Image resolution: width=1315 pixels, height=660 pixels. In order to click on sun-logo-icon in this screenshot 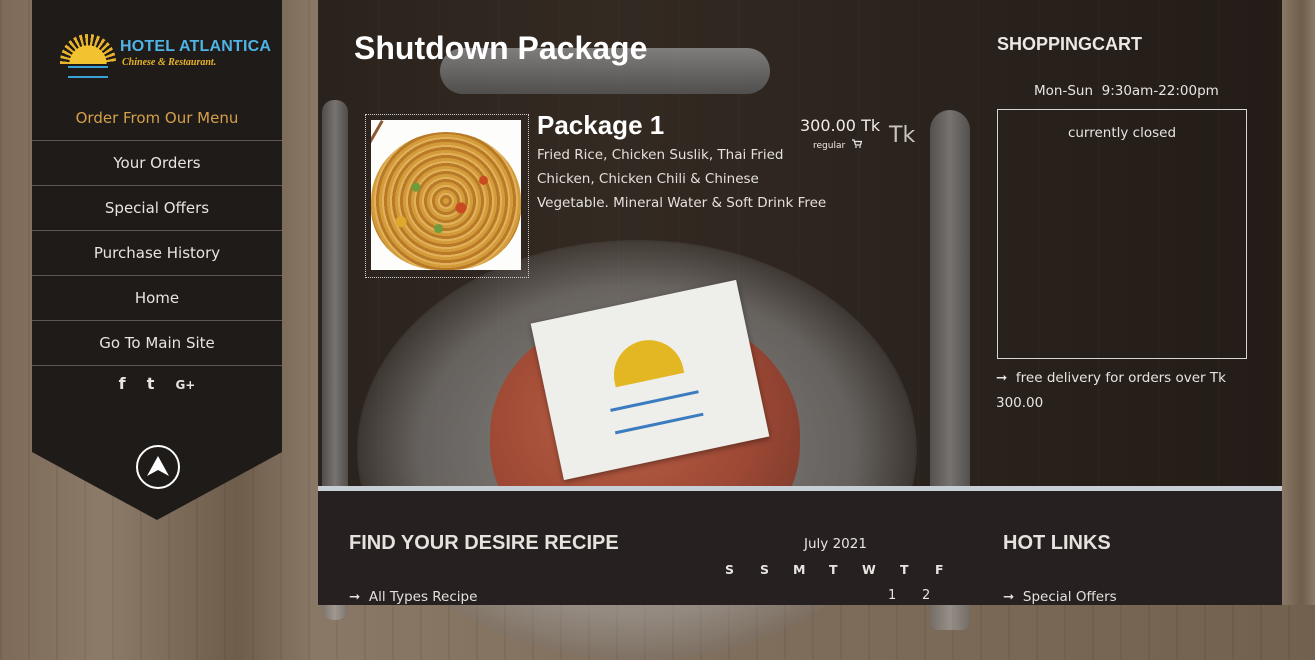, I will do `click(88, 49)`.